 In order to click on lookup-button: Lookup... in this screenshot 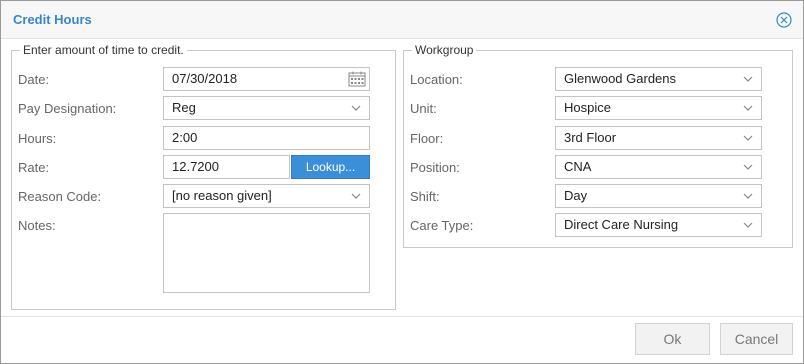, I will do `click(330, 167)`.